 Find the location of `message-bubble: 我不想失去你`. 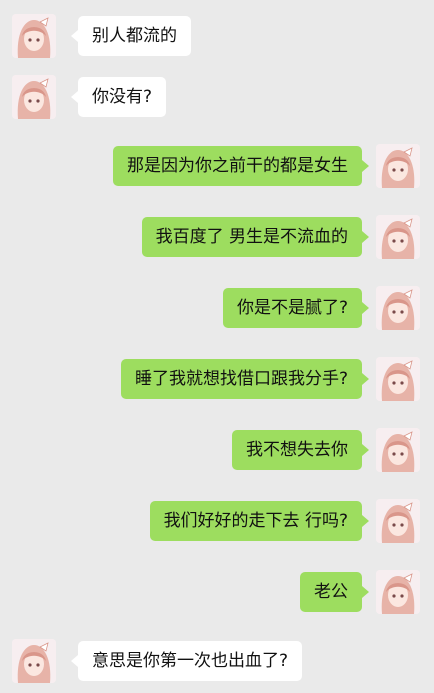

message-bubble: 我不想失去你 is located at coordinates (300, 450).